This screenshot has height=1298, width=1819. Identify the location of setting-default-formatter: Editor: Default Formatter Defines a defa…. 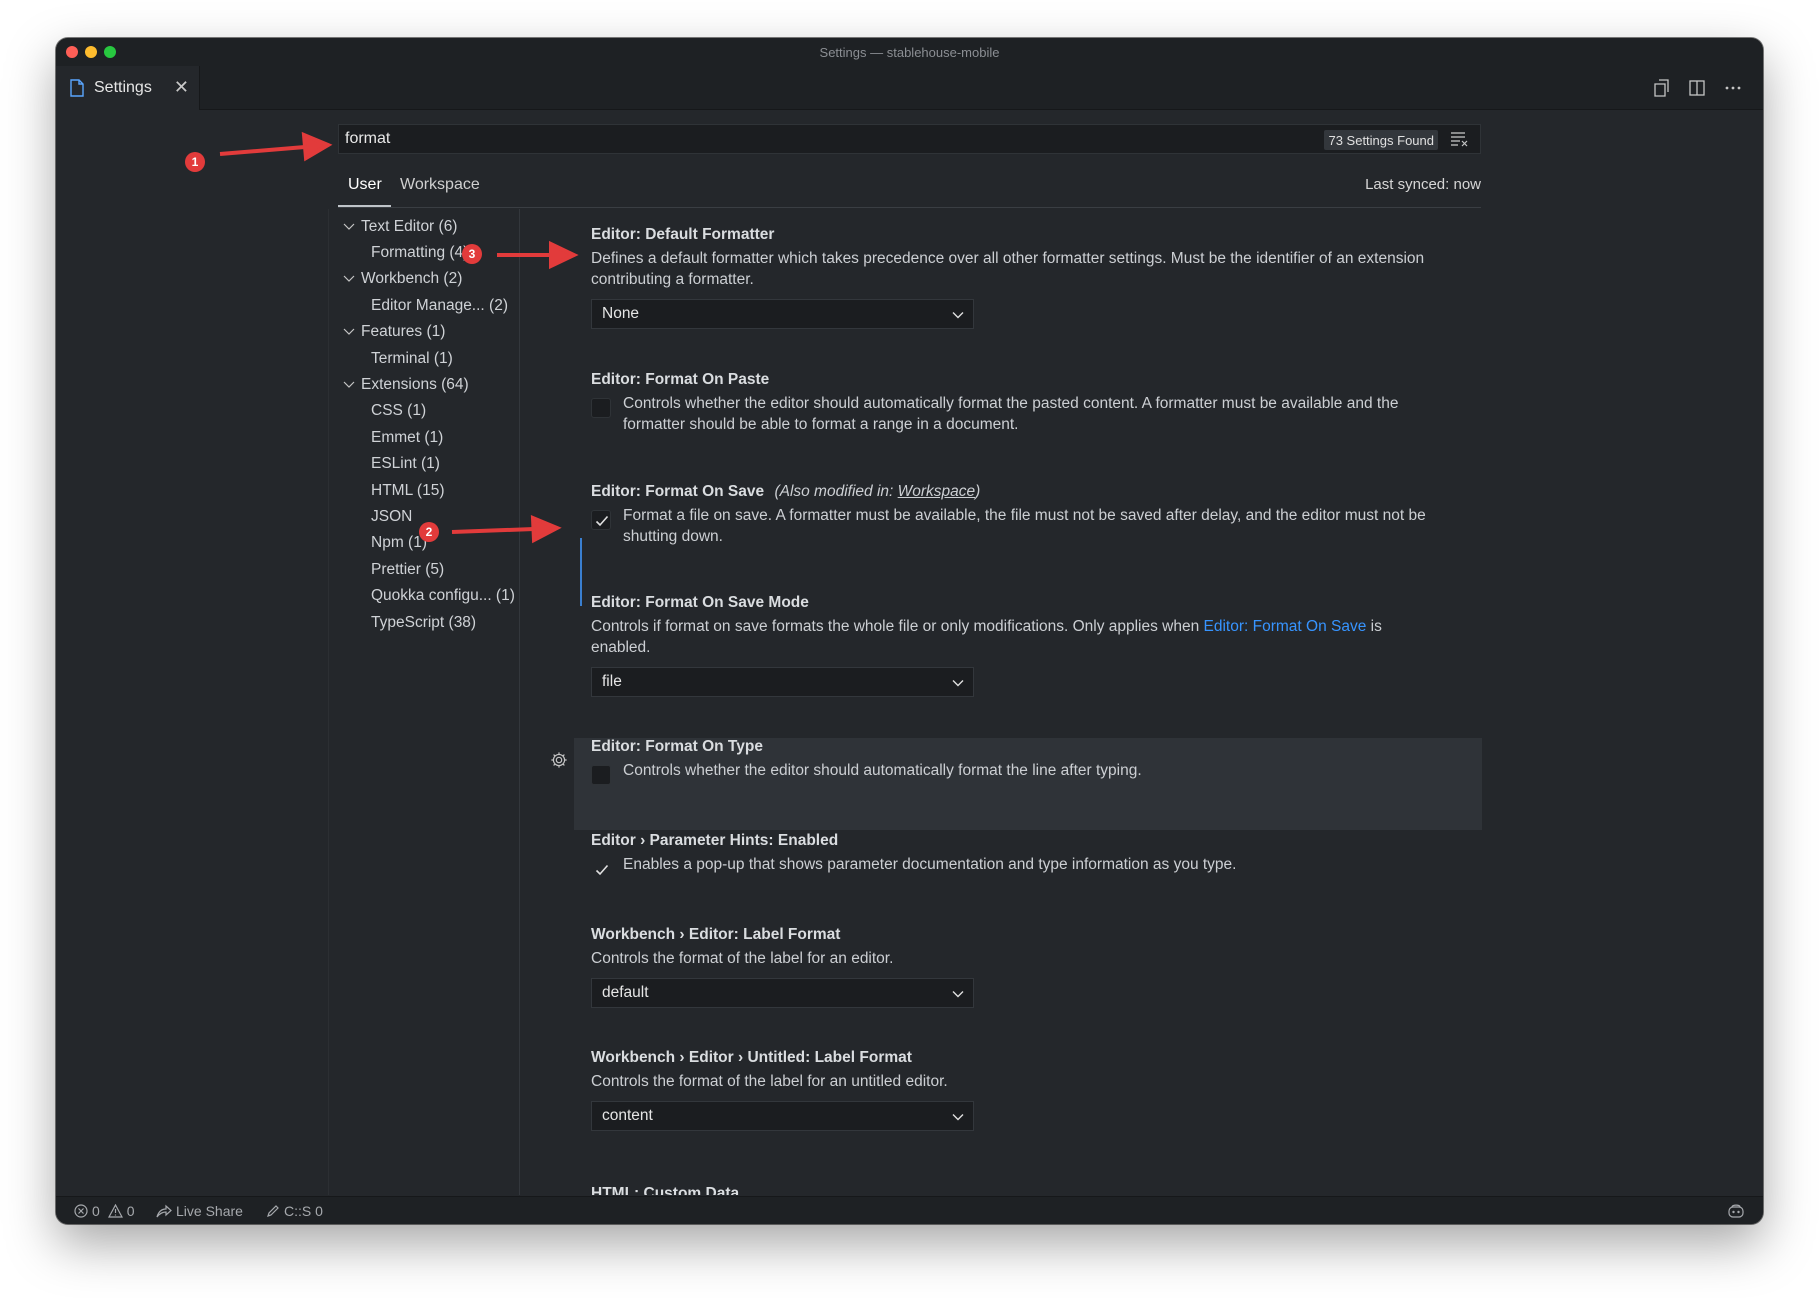
(1028, 277).